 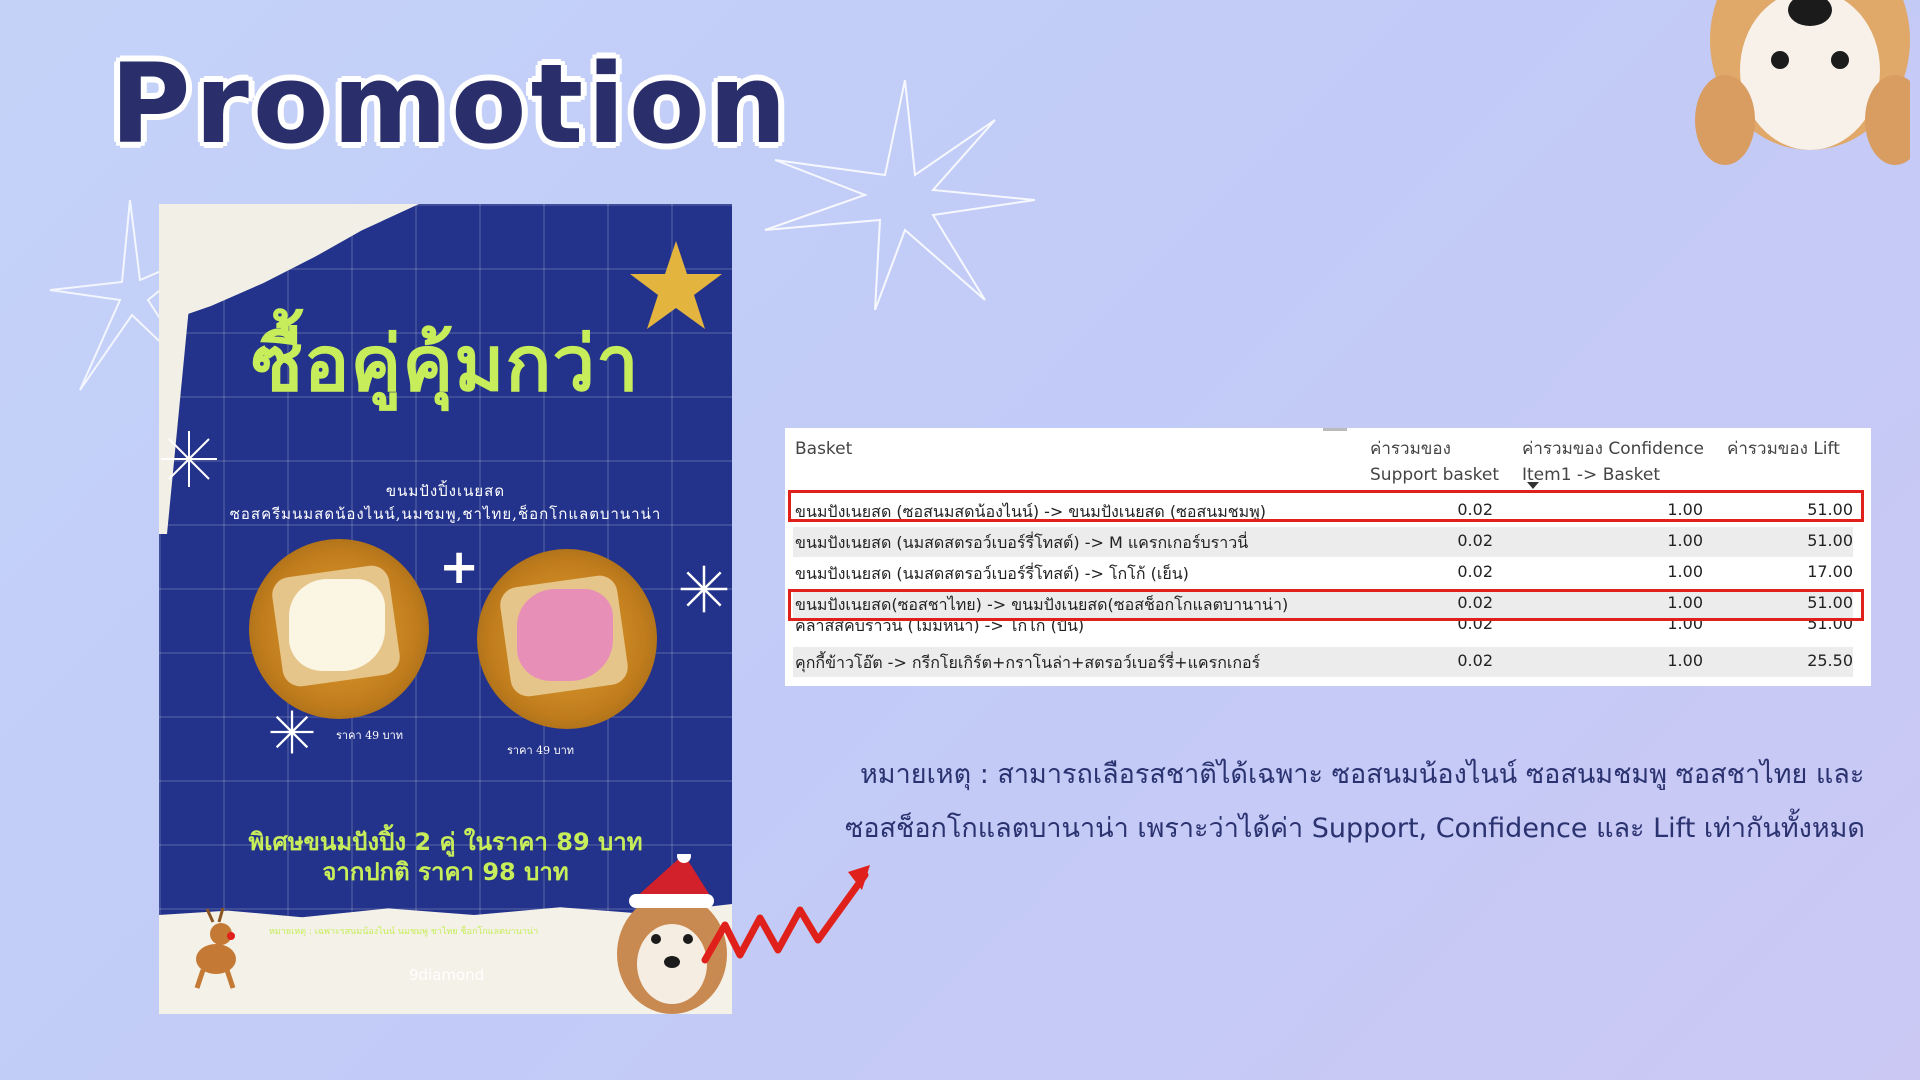 What do you see at coordinates (450, 104) in the screenshot?
I see `slide-title: Promotion` at bounding box center [450, 104].